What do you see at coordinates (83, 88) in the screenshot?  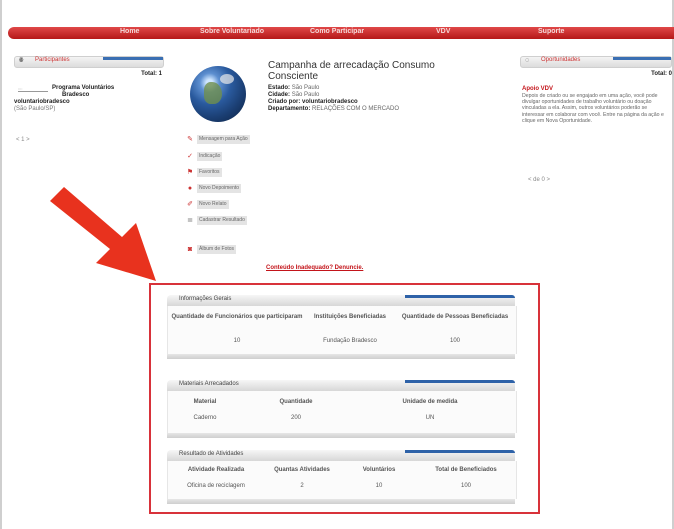 I see `program-name-line1: Programa Voluntários` at bounding box center [83, 88].